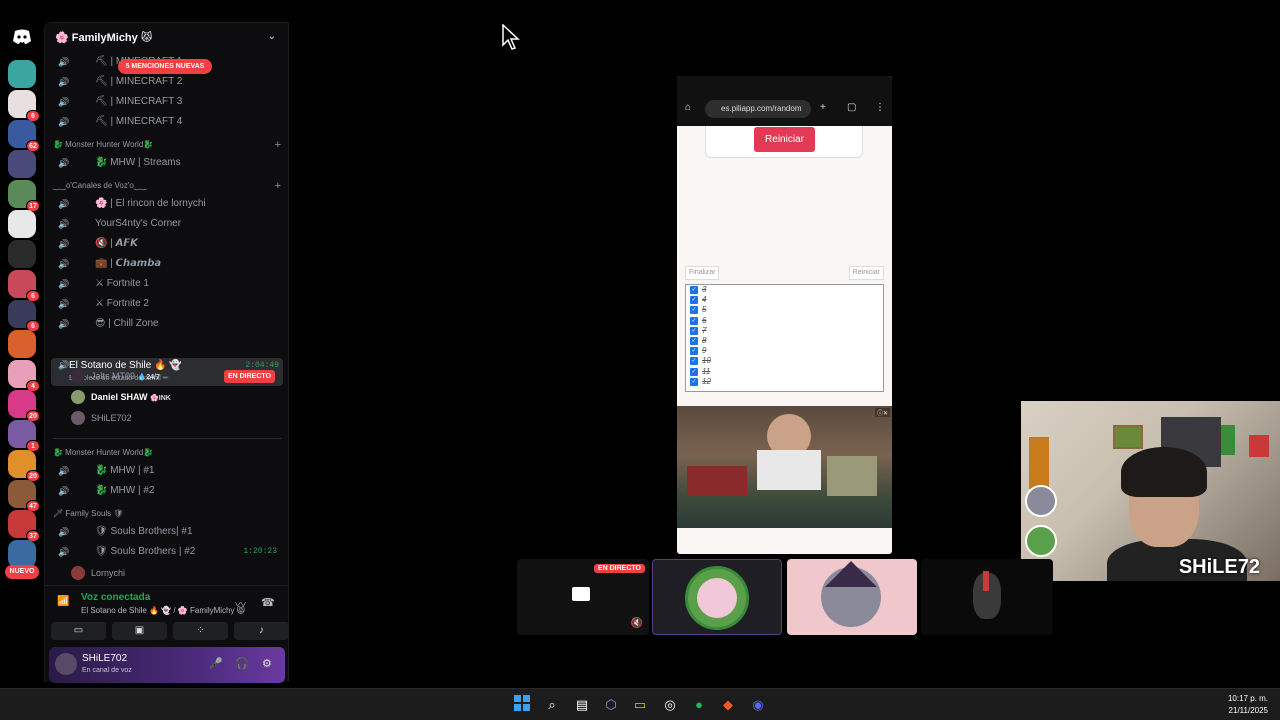 Image resolution: width=1280 pixels, height=720 pixels. What do you see at coordinates (168, 453) in the screenshot?
I see `category-header: 🐉 Monster Hunter World🐉` at bounding box center [168, 453].